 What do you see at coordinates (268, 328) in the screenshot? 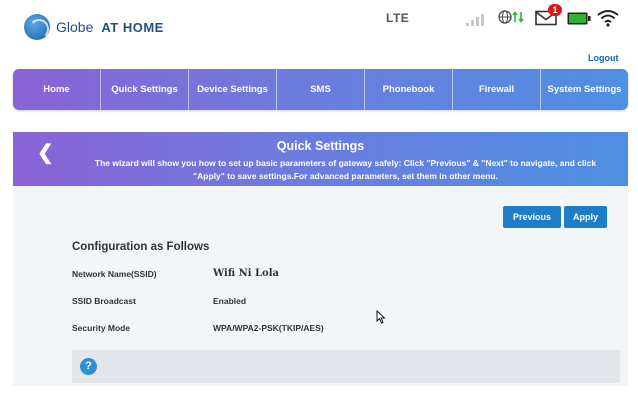
I see `security-mode-value: WPA/WPA2-PSK(TKIP/AES)` at bounding box center [268, 328].